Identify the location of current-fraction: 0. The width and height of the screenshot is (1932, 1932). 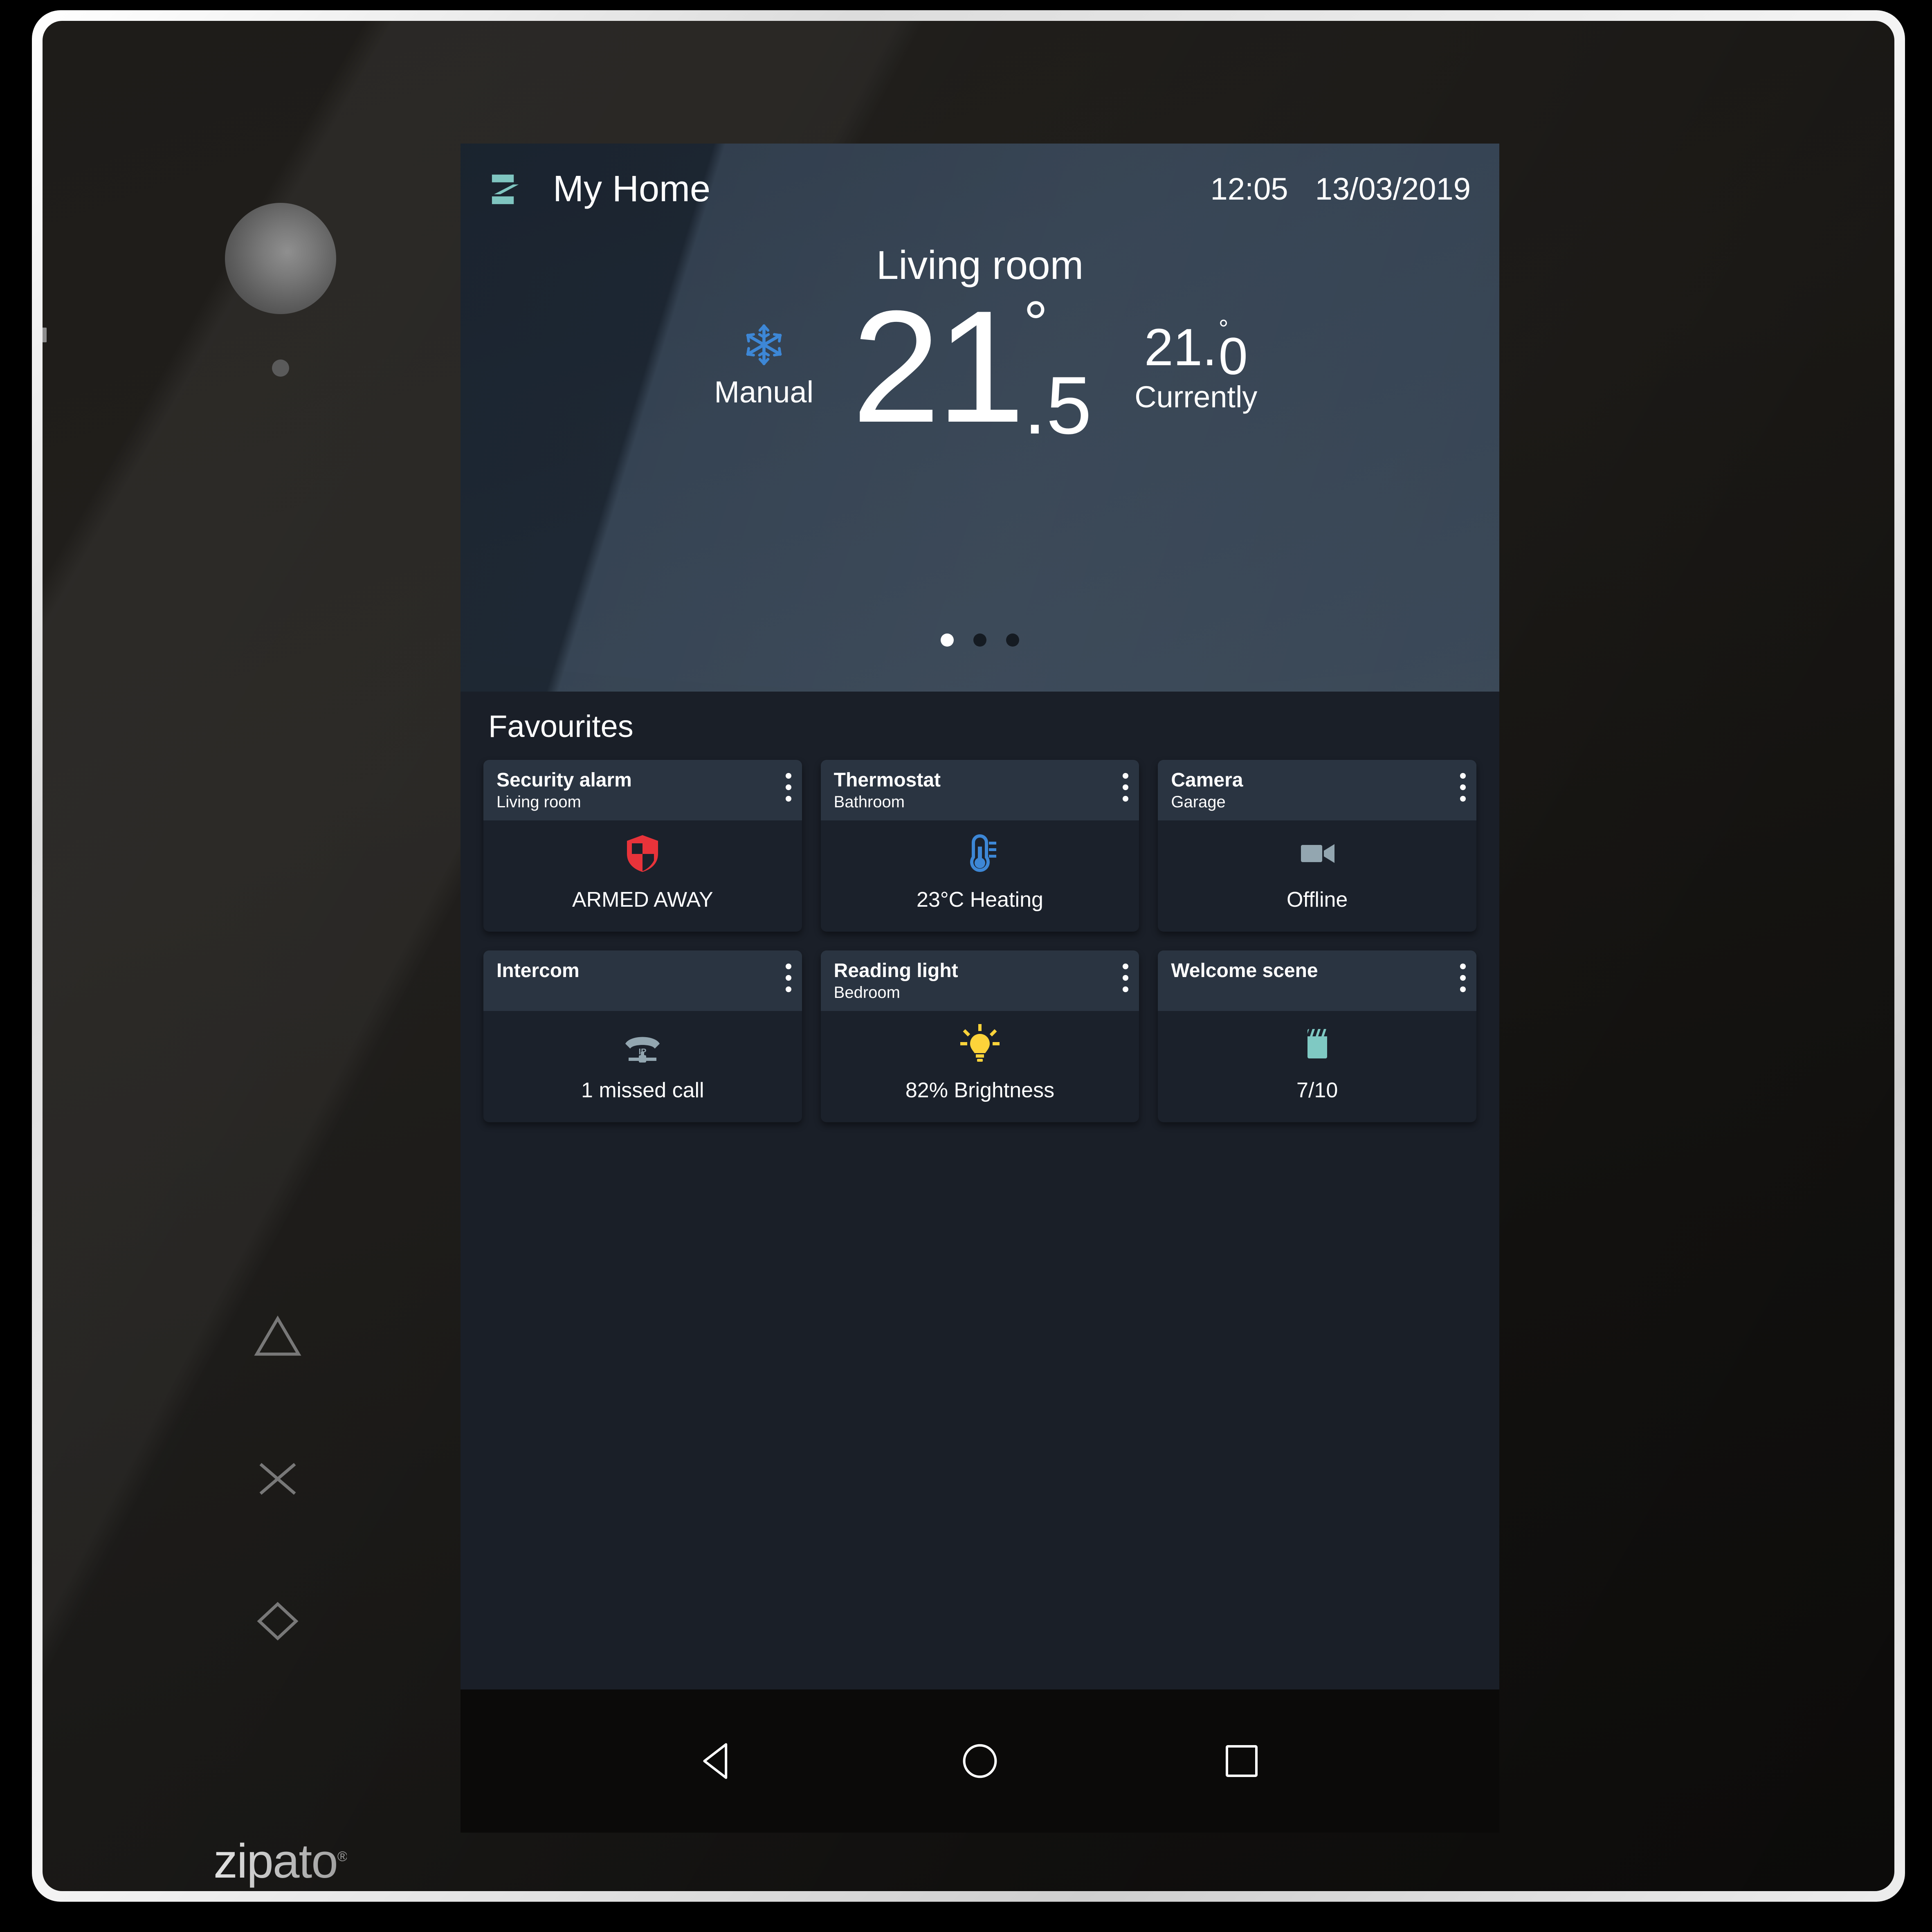
(1233, 357).